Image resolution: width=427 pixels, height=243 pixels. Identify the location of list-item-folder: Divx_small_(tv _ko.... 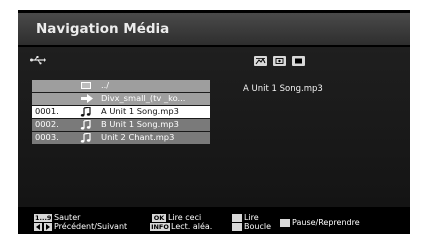
(121, 99).